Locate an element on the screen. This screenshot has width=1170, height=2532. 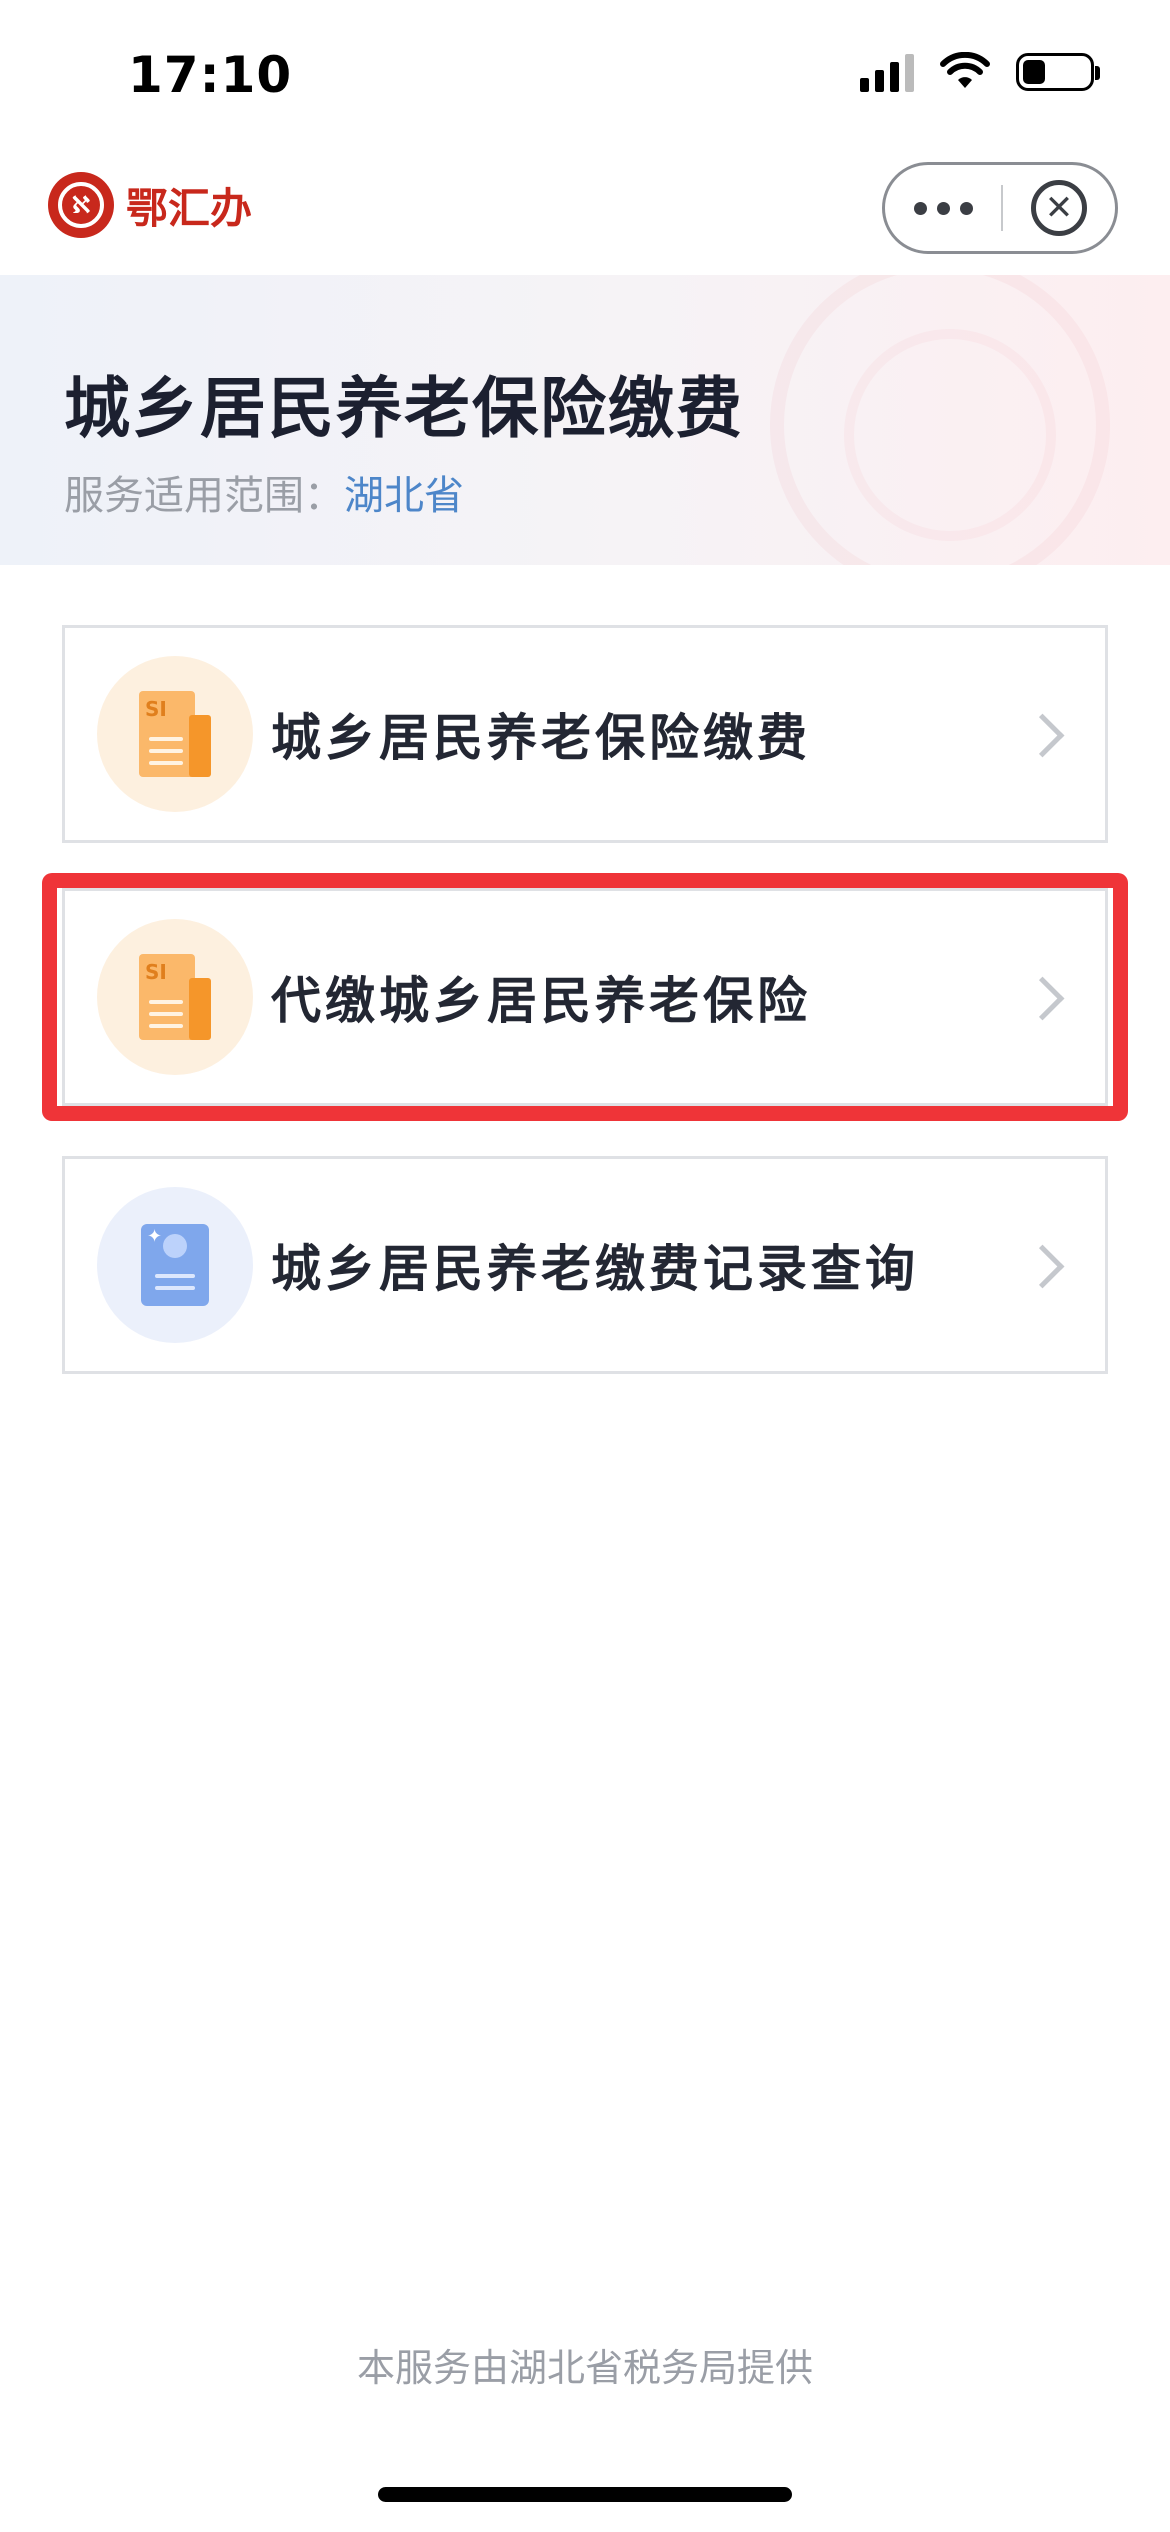
cellular-signal-icon is located at coordinates (887, 72).